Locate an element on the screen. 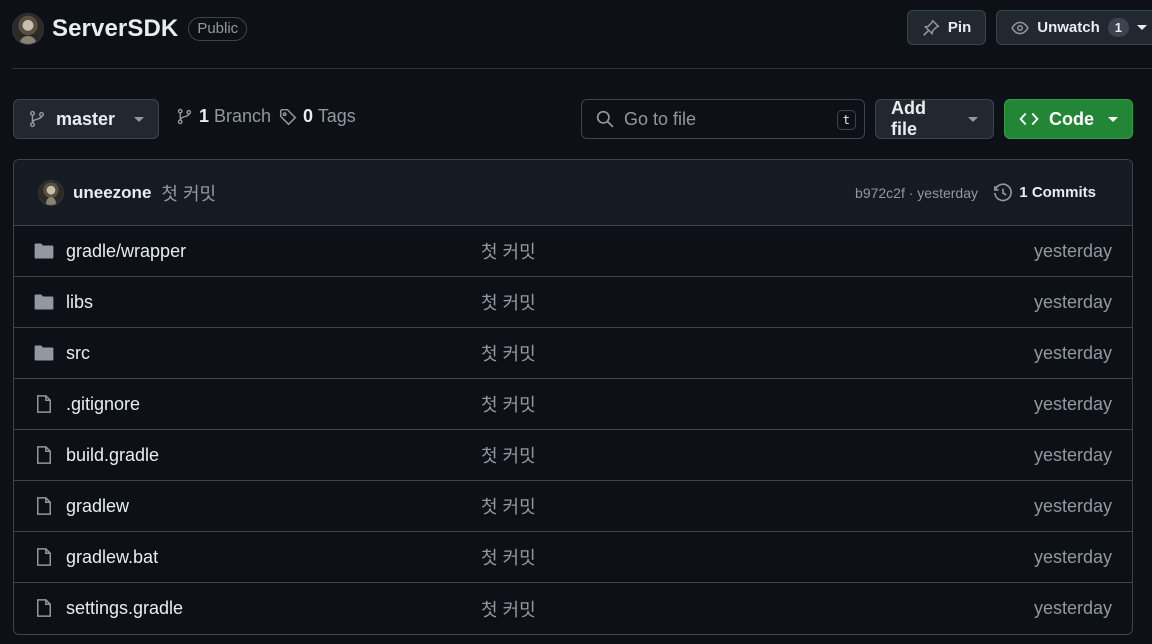  header-divider is located at coordinates (582, 68).